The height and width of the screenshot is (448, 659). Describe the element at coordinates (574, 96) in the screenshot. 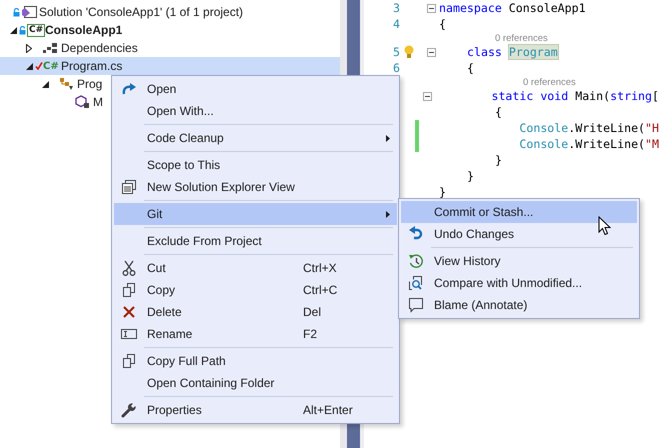

I see `code-line: static void Main(string[` at that location.